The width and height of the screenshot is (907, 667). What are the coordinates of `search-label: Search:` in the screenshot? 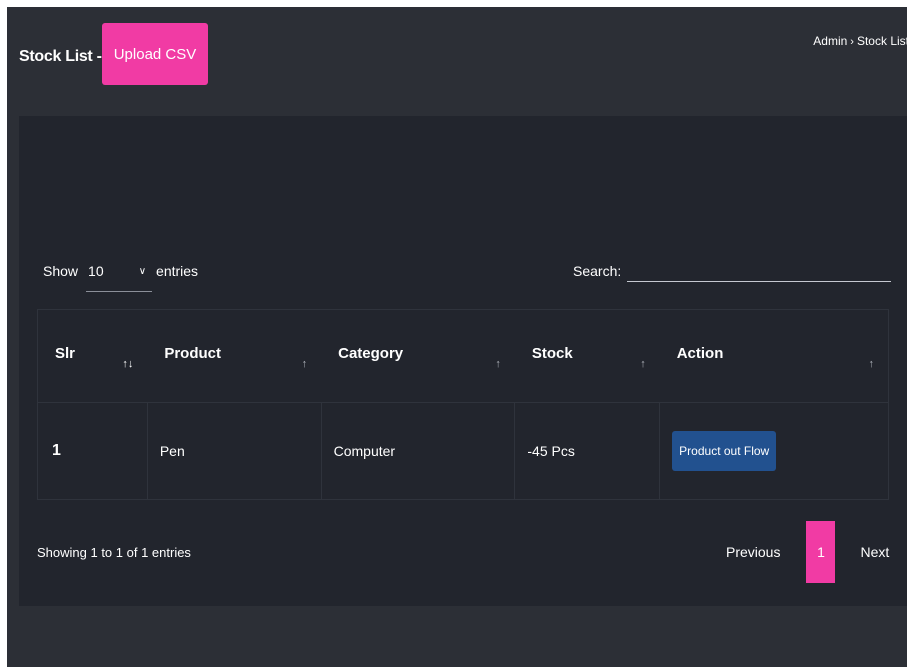 It's located at (597, 271).